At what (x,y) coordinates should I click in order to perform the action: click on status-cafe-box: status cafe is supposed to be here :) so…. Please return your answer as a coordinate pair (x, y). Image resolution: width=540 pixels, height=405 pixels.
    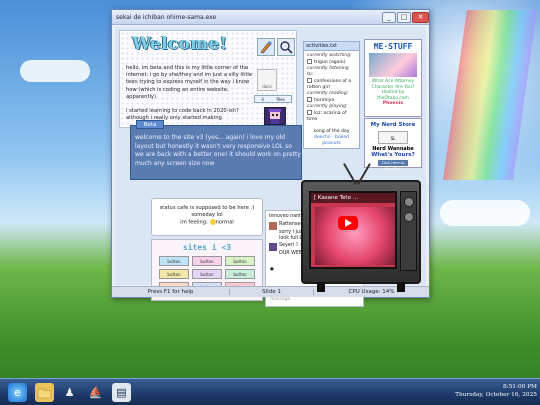
    Looking at the image, I should click on (207, 217).